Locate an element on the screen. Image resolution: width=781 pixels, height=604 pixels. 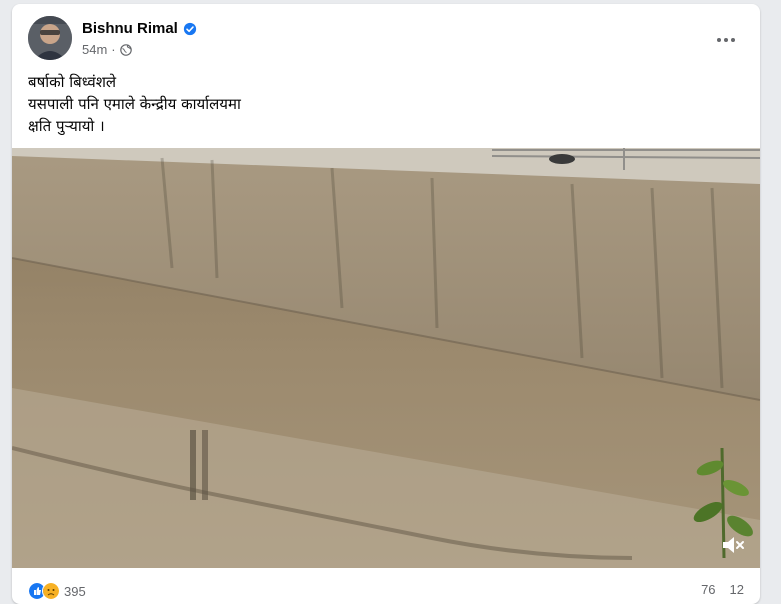
reaction-summary: 395 is located at coordinates (57, 591).